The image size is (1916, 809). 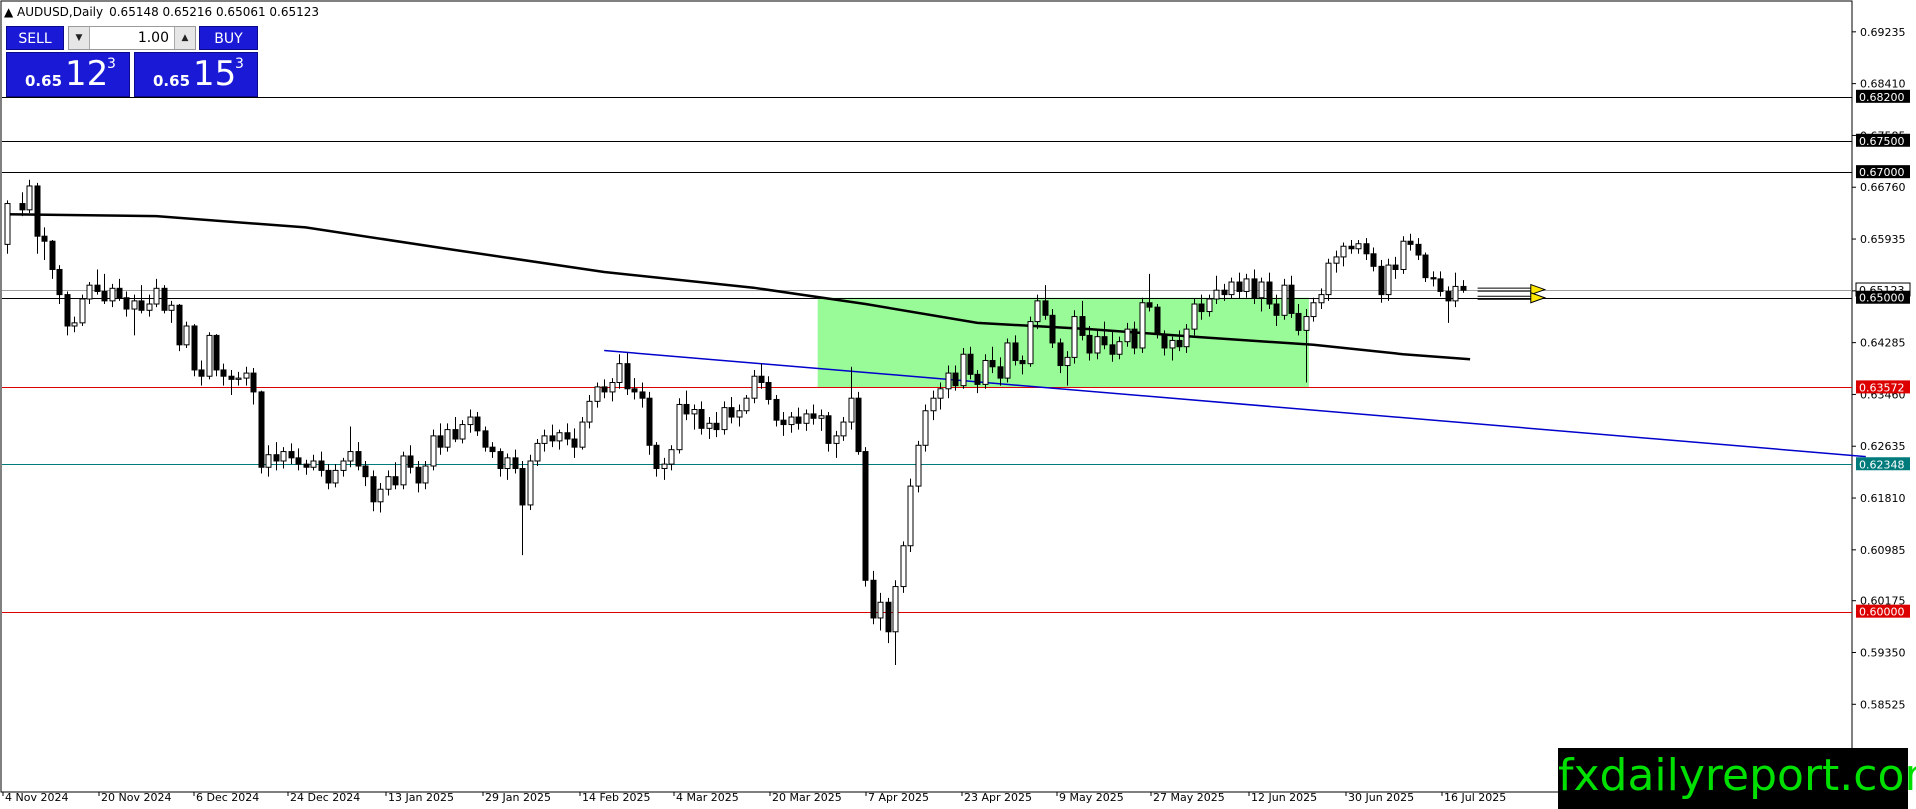 What do you see at coordinates (132, 61) in the screenshot?
I see `one-click-trading-panel: SELL ▼ ▲ BUY 0.65 12 3 0.65 15 3` at bounding box center [132, 61].